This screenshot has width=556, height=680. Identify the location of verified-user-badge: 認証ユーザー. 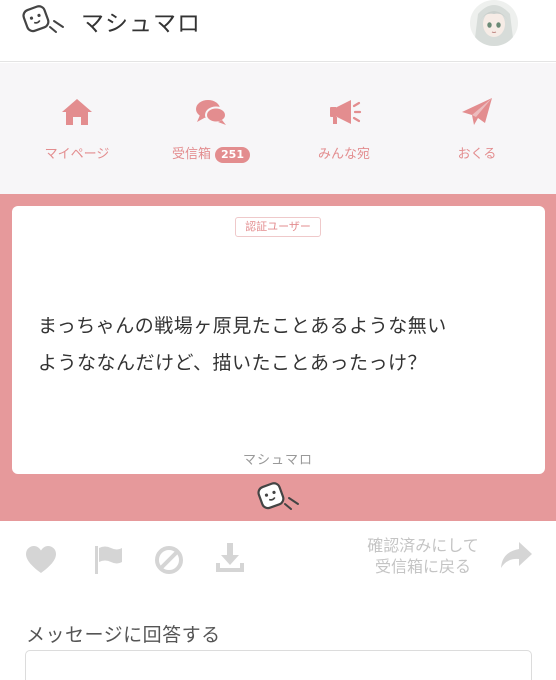
(278, 227).